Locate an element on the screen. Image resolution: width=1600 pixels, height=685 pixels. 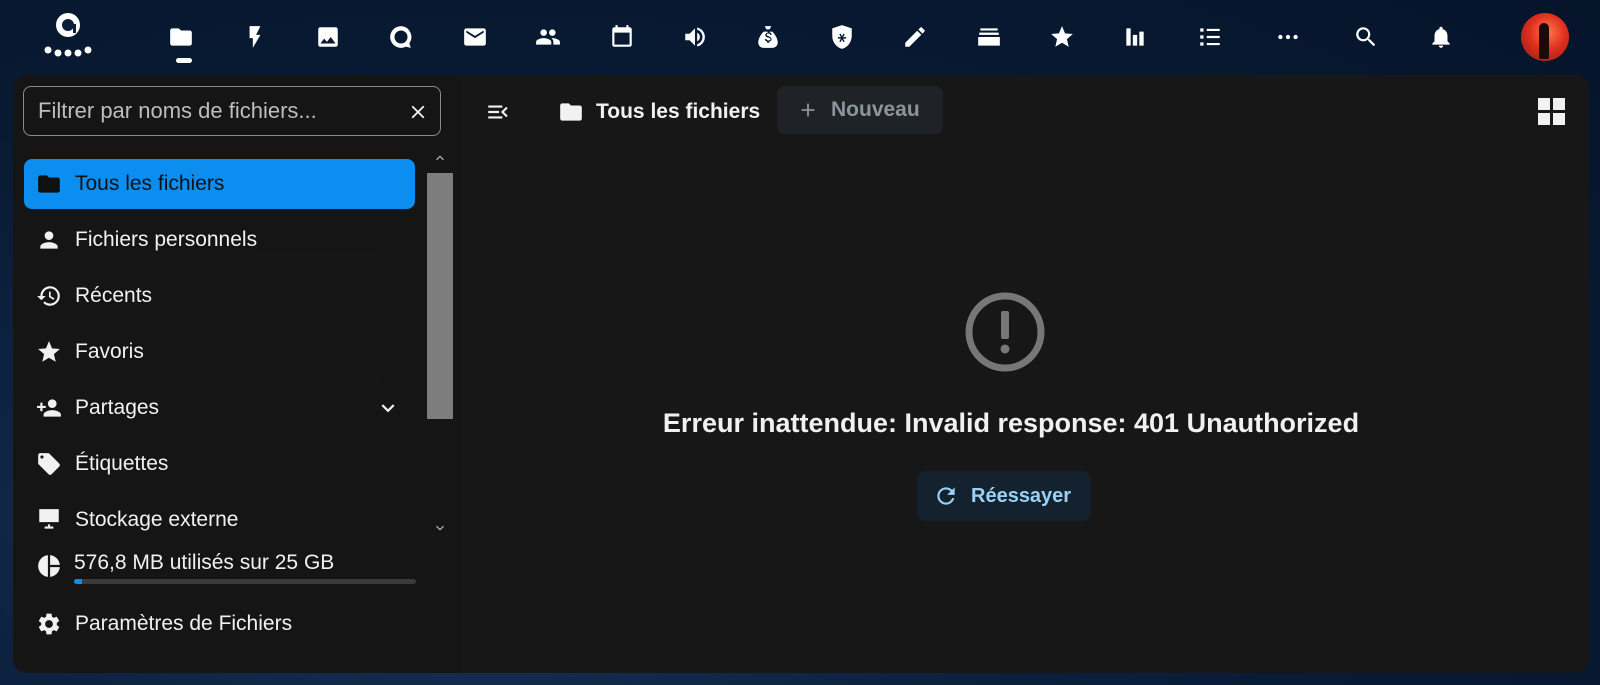
breadcrumb-label: Tous les fichiers is located at coordinates (678, 111).